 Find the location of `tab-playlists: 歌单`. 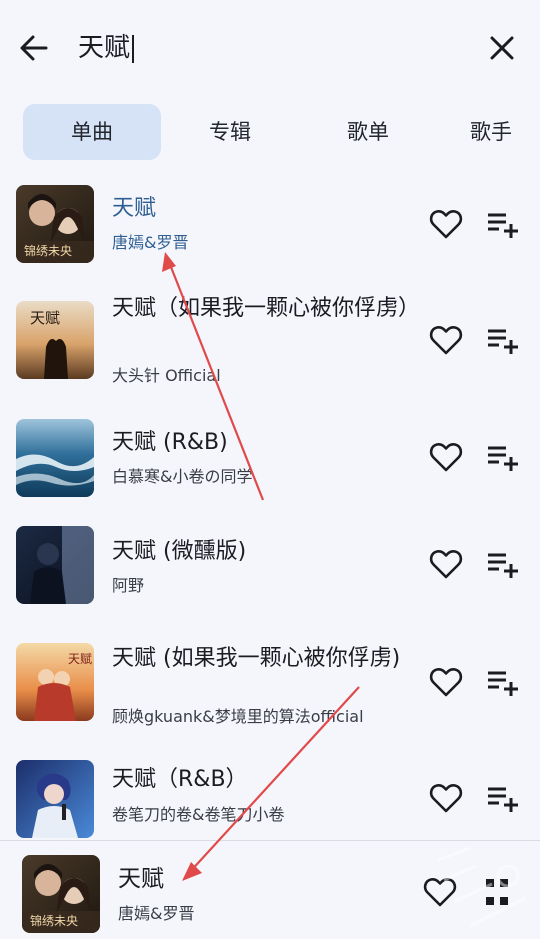

tab-playlists: 歌单 is located at coordinates (368, 132).